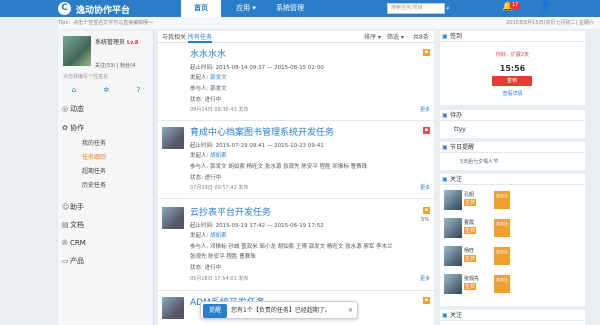  What do you see at coordinates (545, 7) in the screenshot?
I see `user-icon: 👤` at bounding box center [545, 7].